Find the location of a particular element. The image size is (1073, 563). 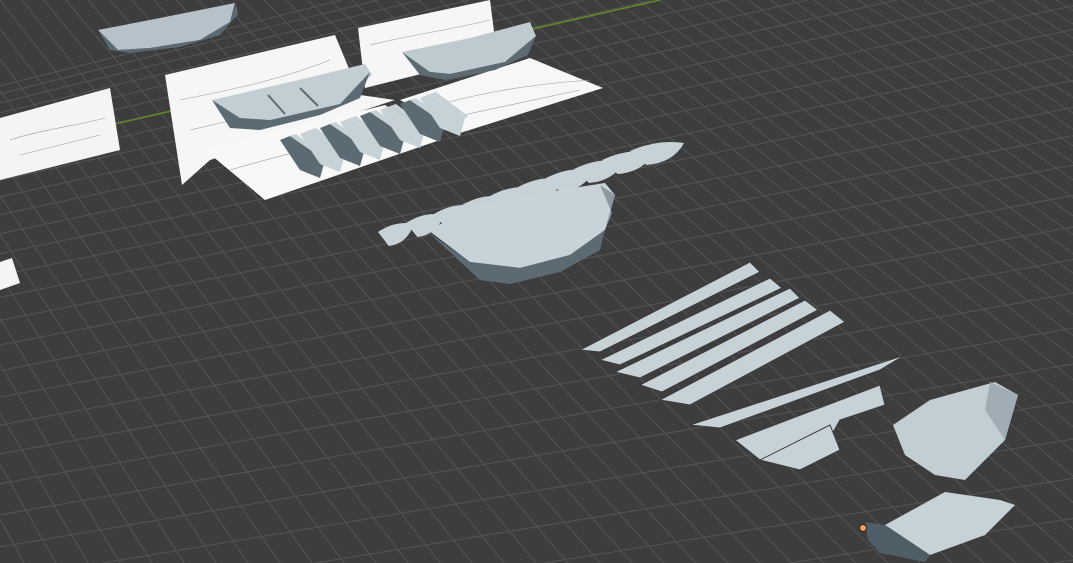

blueprint-sheet-left-edge is located at coordinates (10, 274).